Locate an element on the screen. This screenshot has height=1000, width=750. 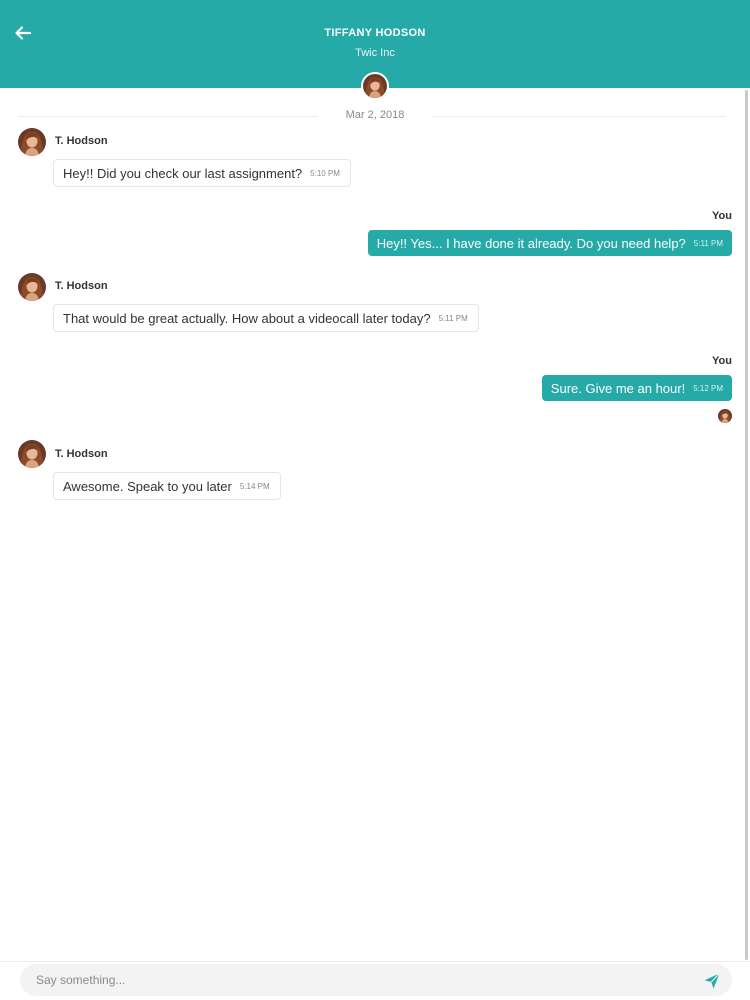
read-receipt-avatar is located at coordinates (725, 416).